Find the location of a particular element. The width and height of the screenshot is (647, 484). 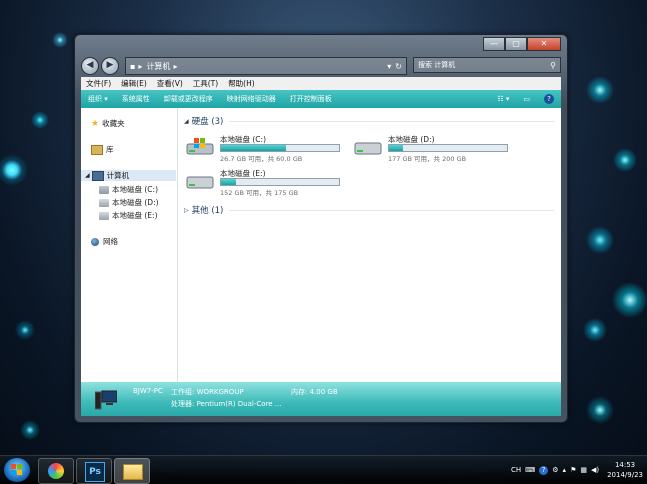

windows-logo-icon is located at coordinates (16, 469).